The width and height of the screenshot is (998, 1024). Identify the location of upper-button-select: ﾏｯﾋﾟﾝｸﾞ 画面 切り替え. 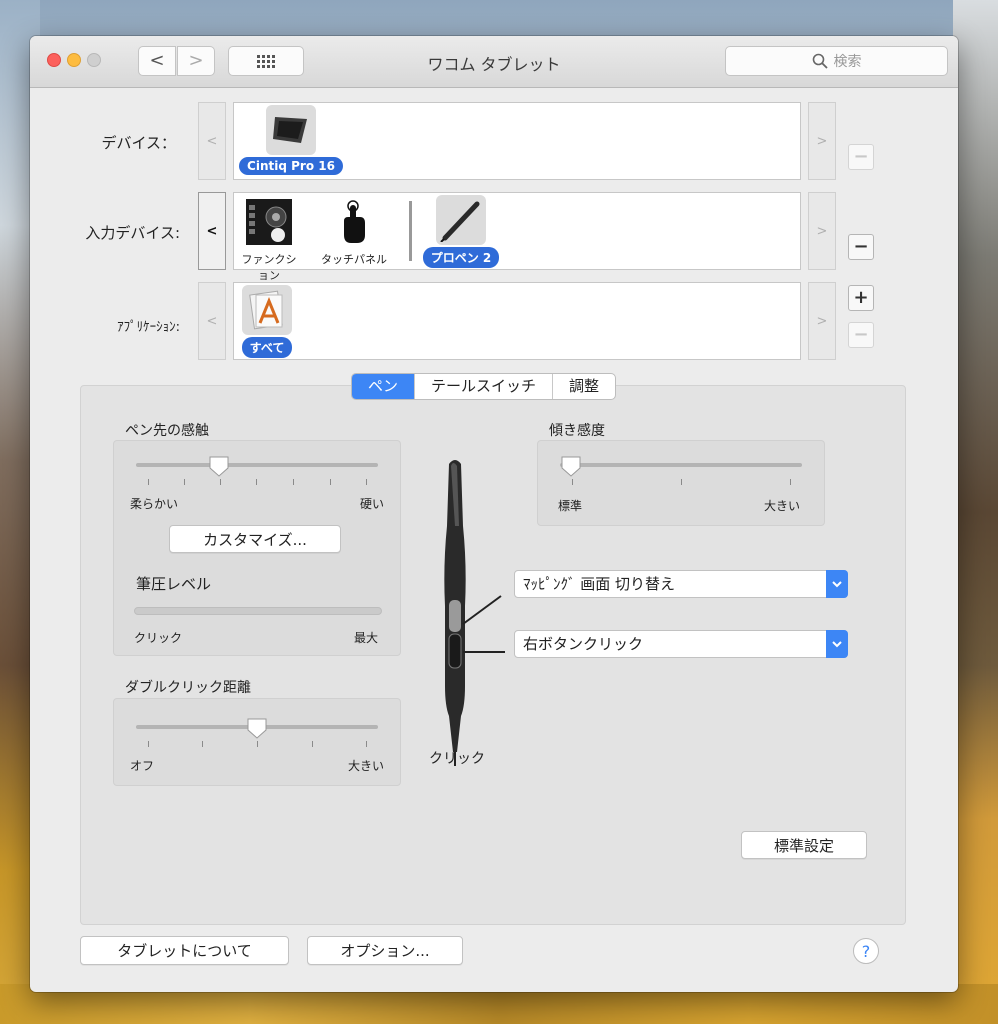
(681, 584).